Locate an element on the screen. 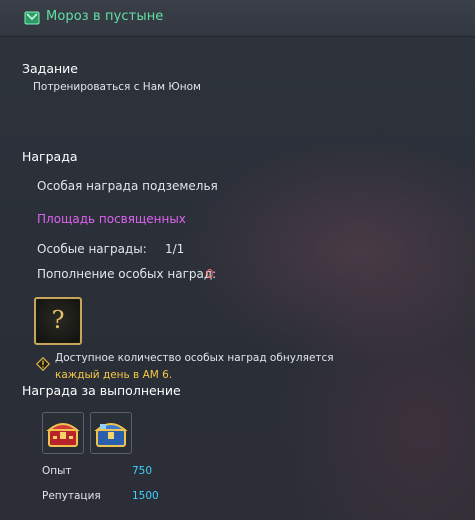 The width and height of the screenshot is (475, 520). refill-value: 0 is located at coordinates (210, 274).